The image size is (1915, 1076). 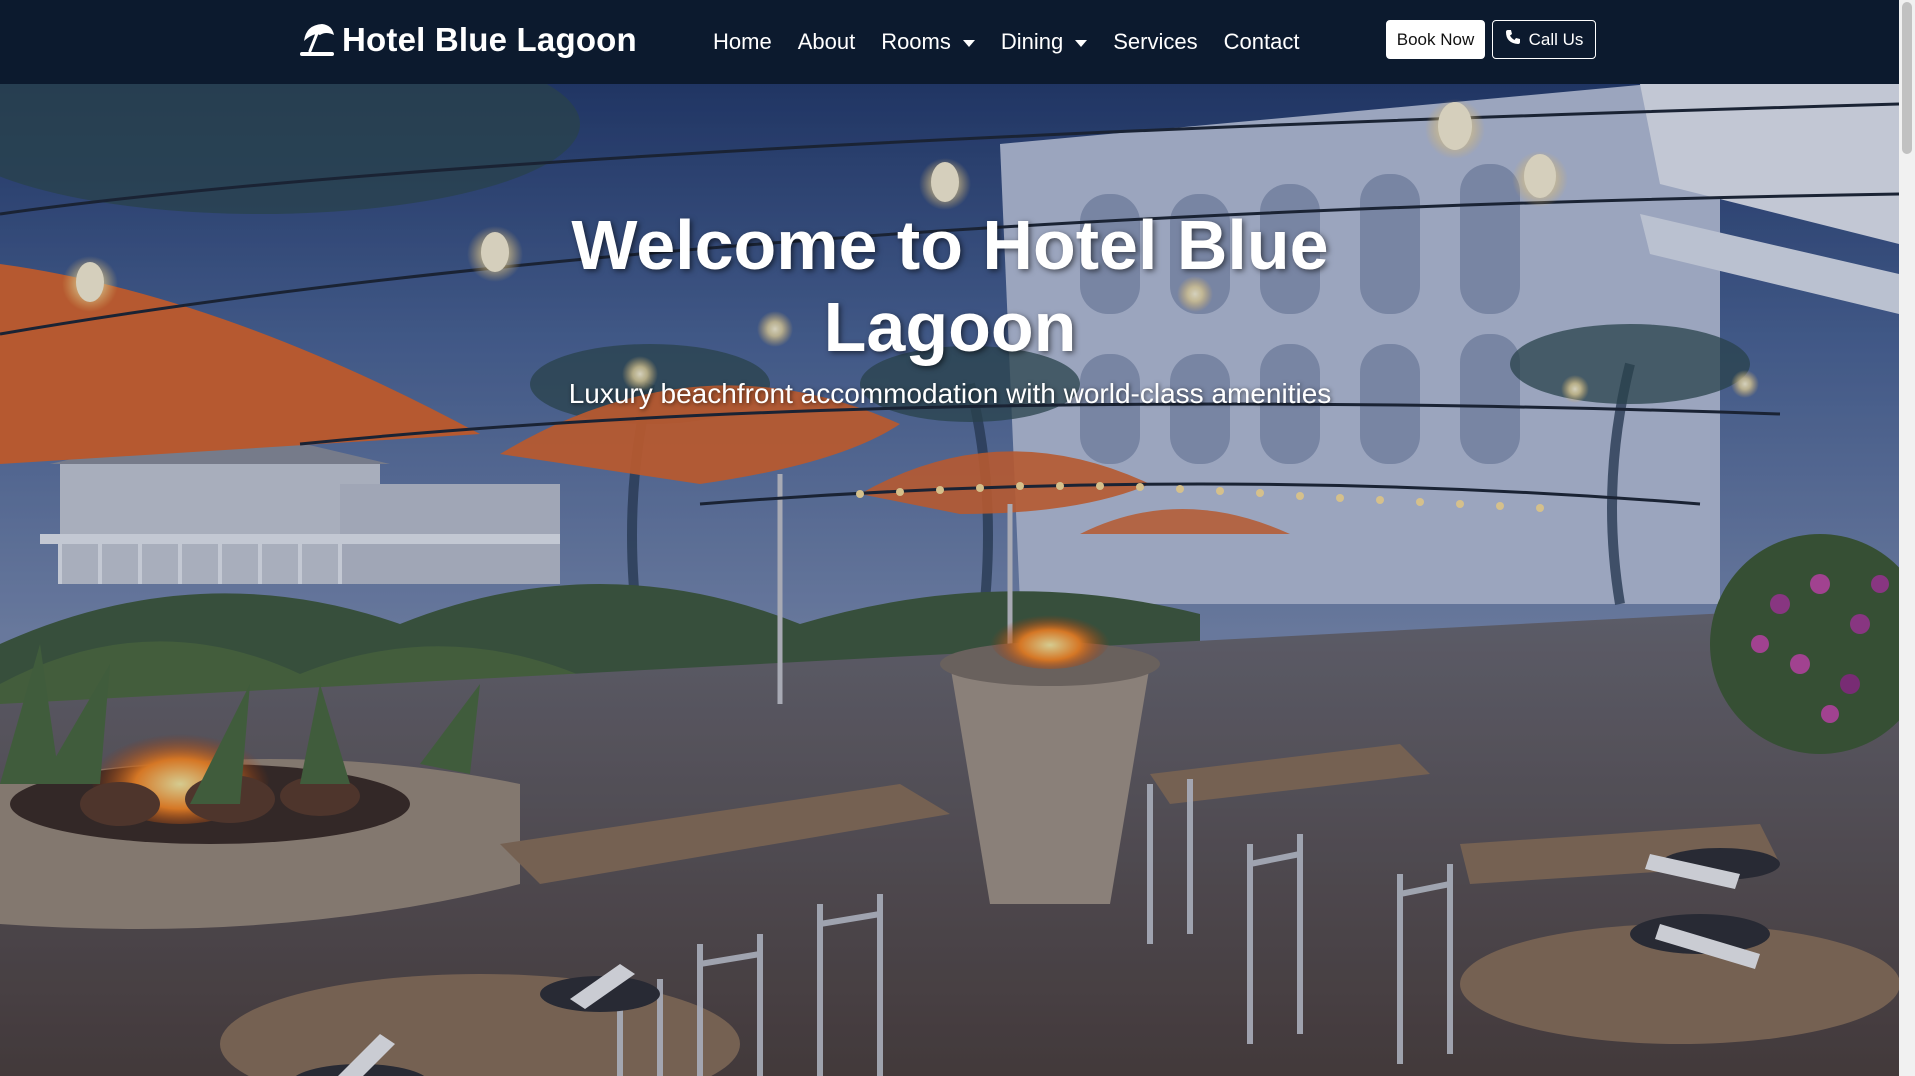 I want to click on brand-name: Hotel Blue Lagoon, so click(x=489, y=39).